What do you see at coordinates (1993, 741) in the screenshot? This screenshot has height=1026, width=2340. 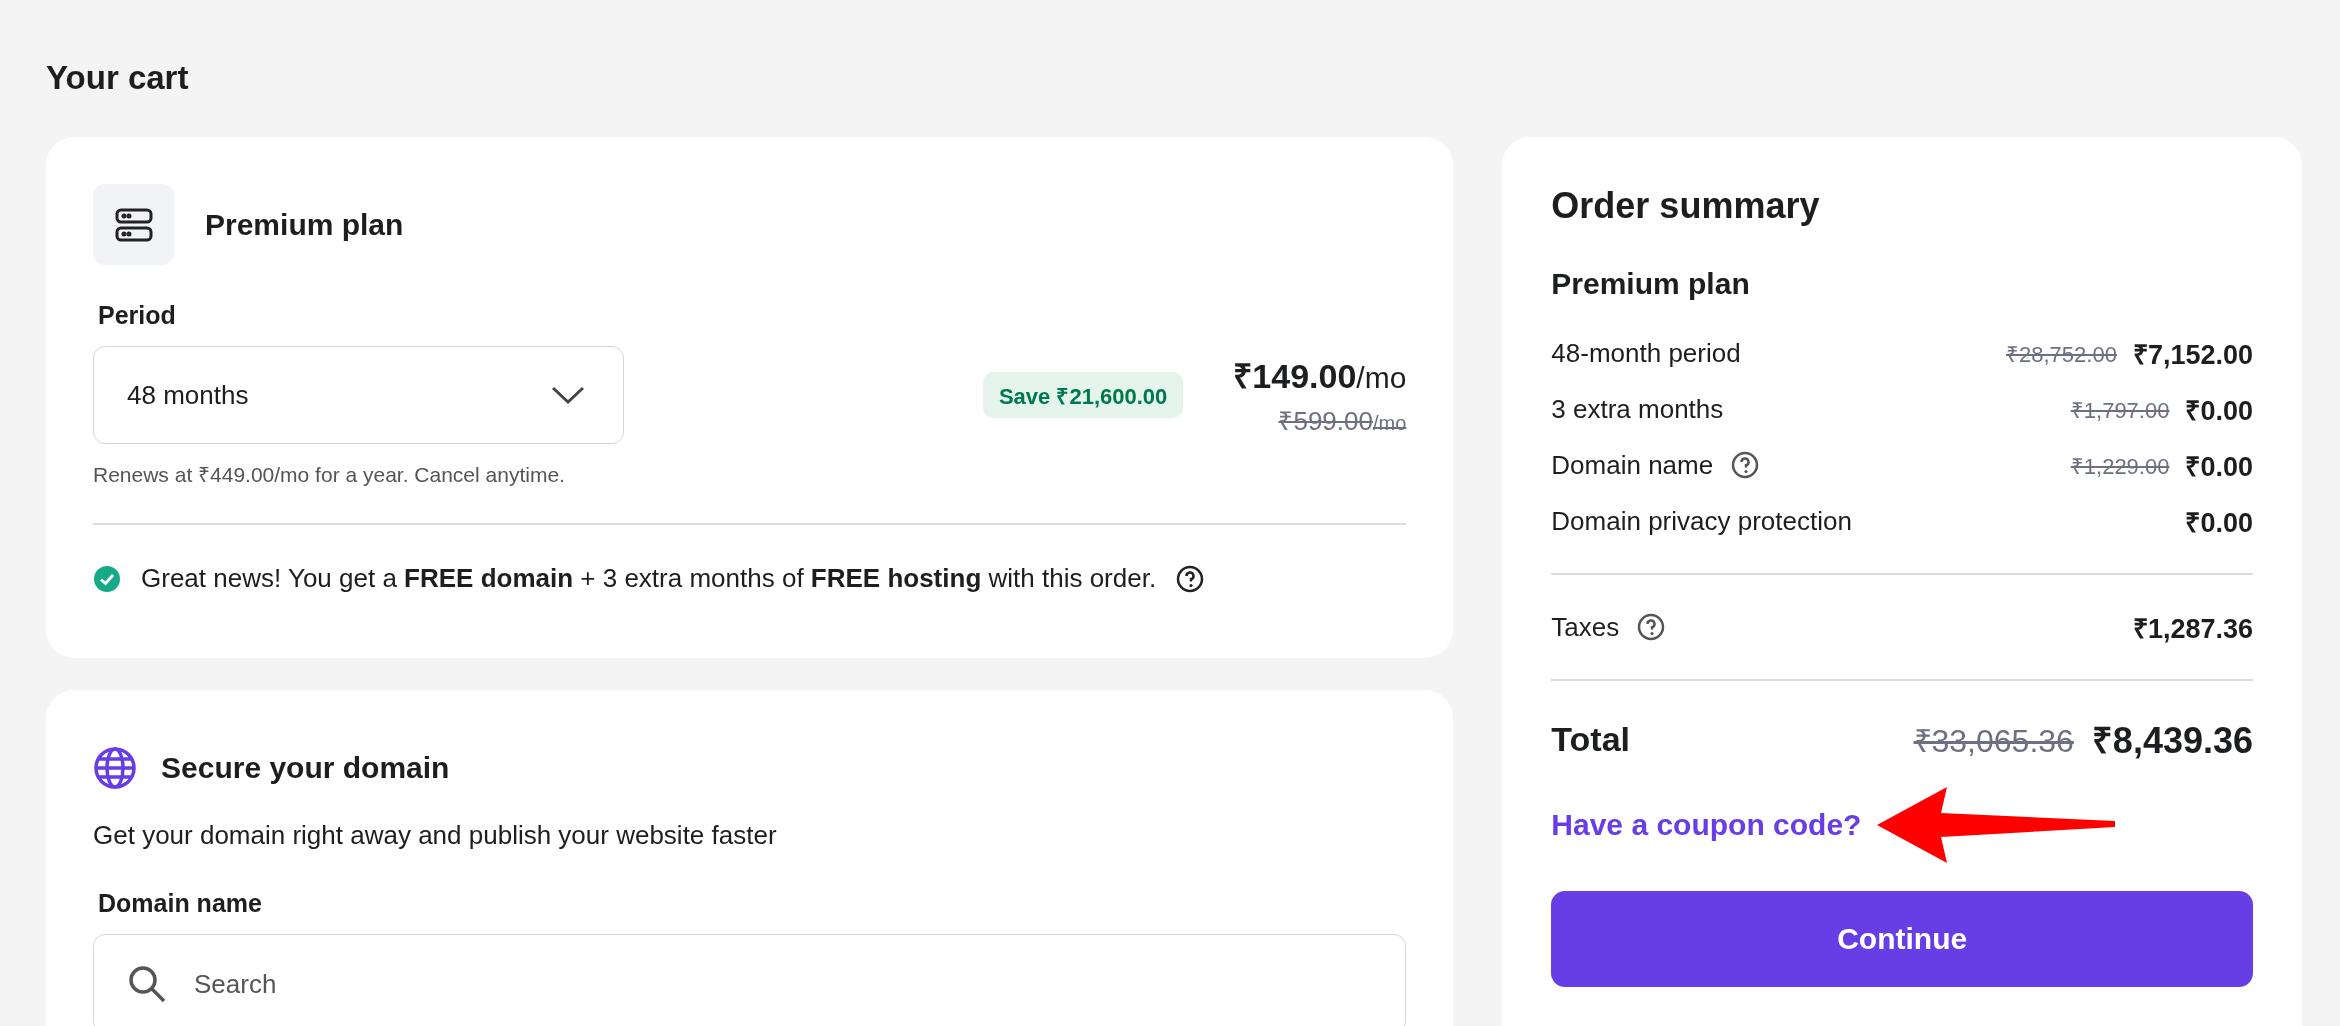 I see `original-total: ₹33,065.36` at bounding box center [1993, 741].